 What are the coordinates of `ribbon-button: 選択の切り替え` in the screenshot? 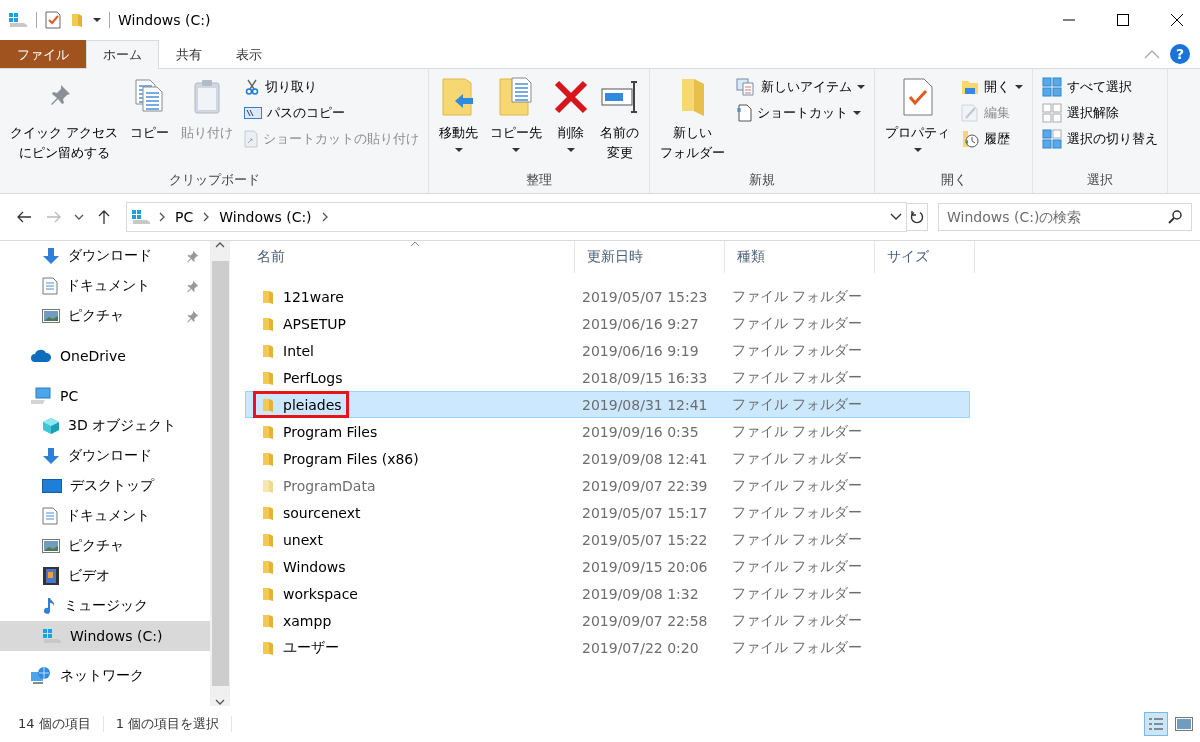 It's located at (1100, 139).